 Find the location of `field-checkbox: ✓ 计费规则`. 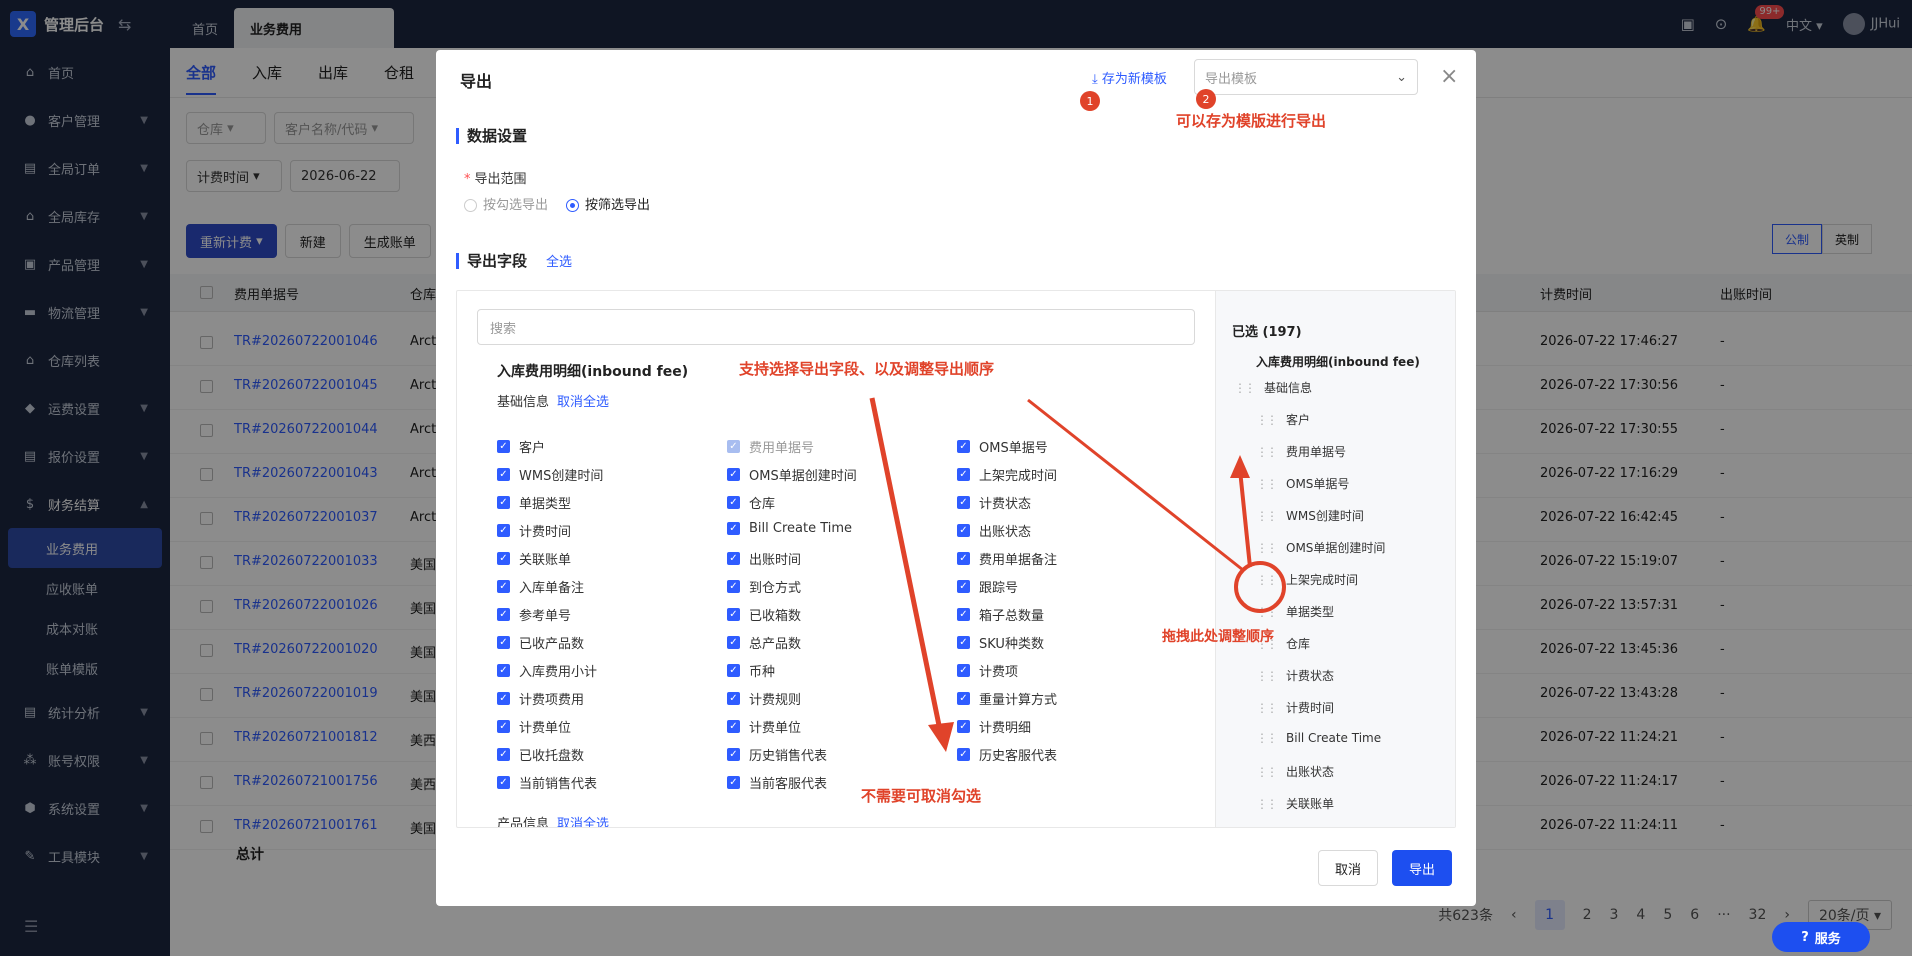

field-checkbox: ✓ 计费规则 is located at coordinates (764, 698).